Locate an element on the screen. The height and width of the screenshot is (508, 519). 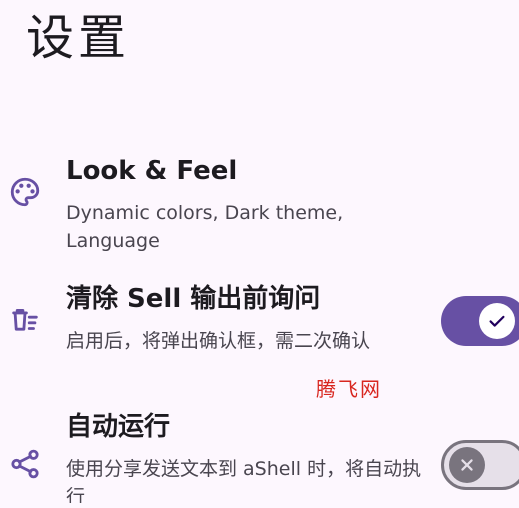
confirm-clear-toggle is located at coordinates (480, 321).